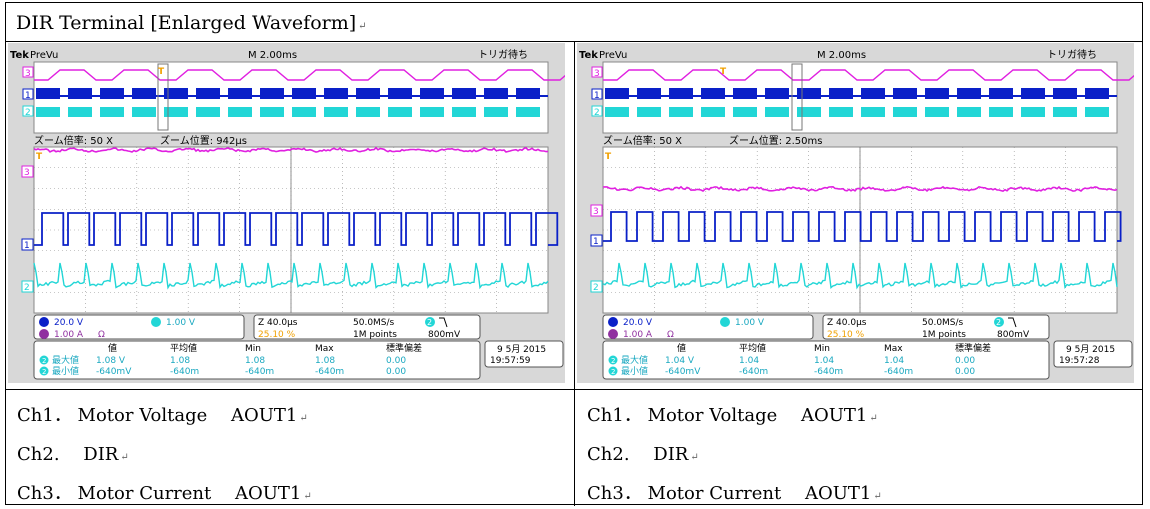 This screenshot has width=1150, height=509. Describe the element at coordinates (775, 140) in the screenshot. I see `zoom-position-label: ズーム位置: 2.50ms` at that location.